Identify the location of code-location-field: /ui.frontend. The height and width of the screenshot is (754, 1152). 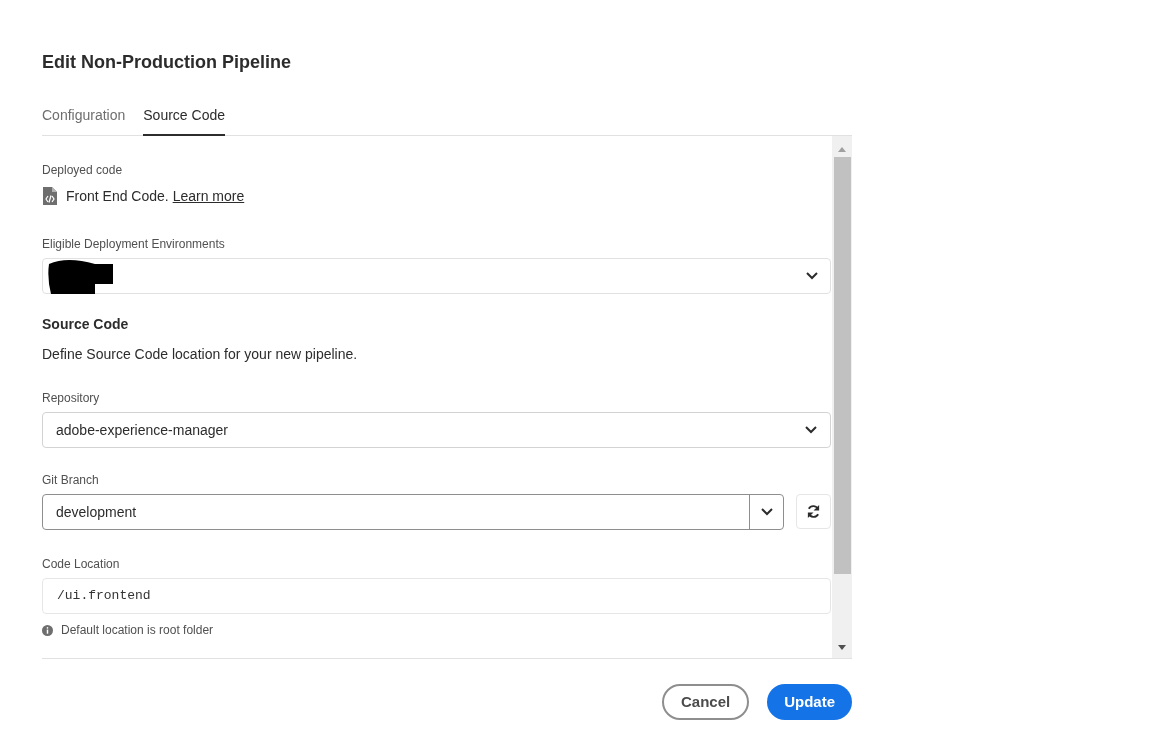
(436, 596).